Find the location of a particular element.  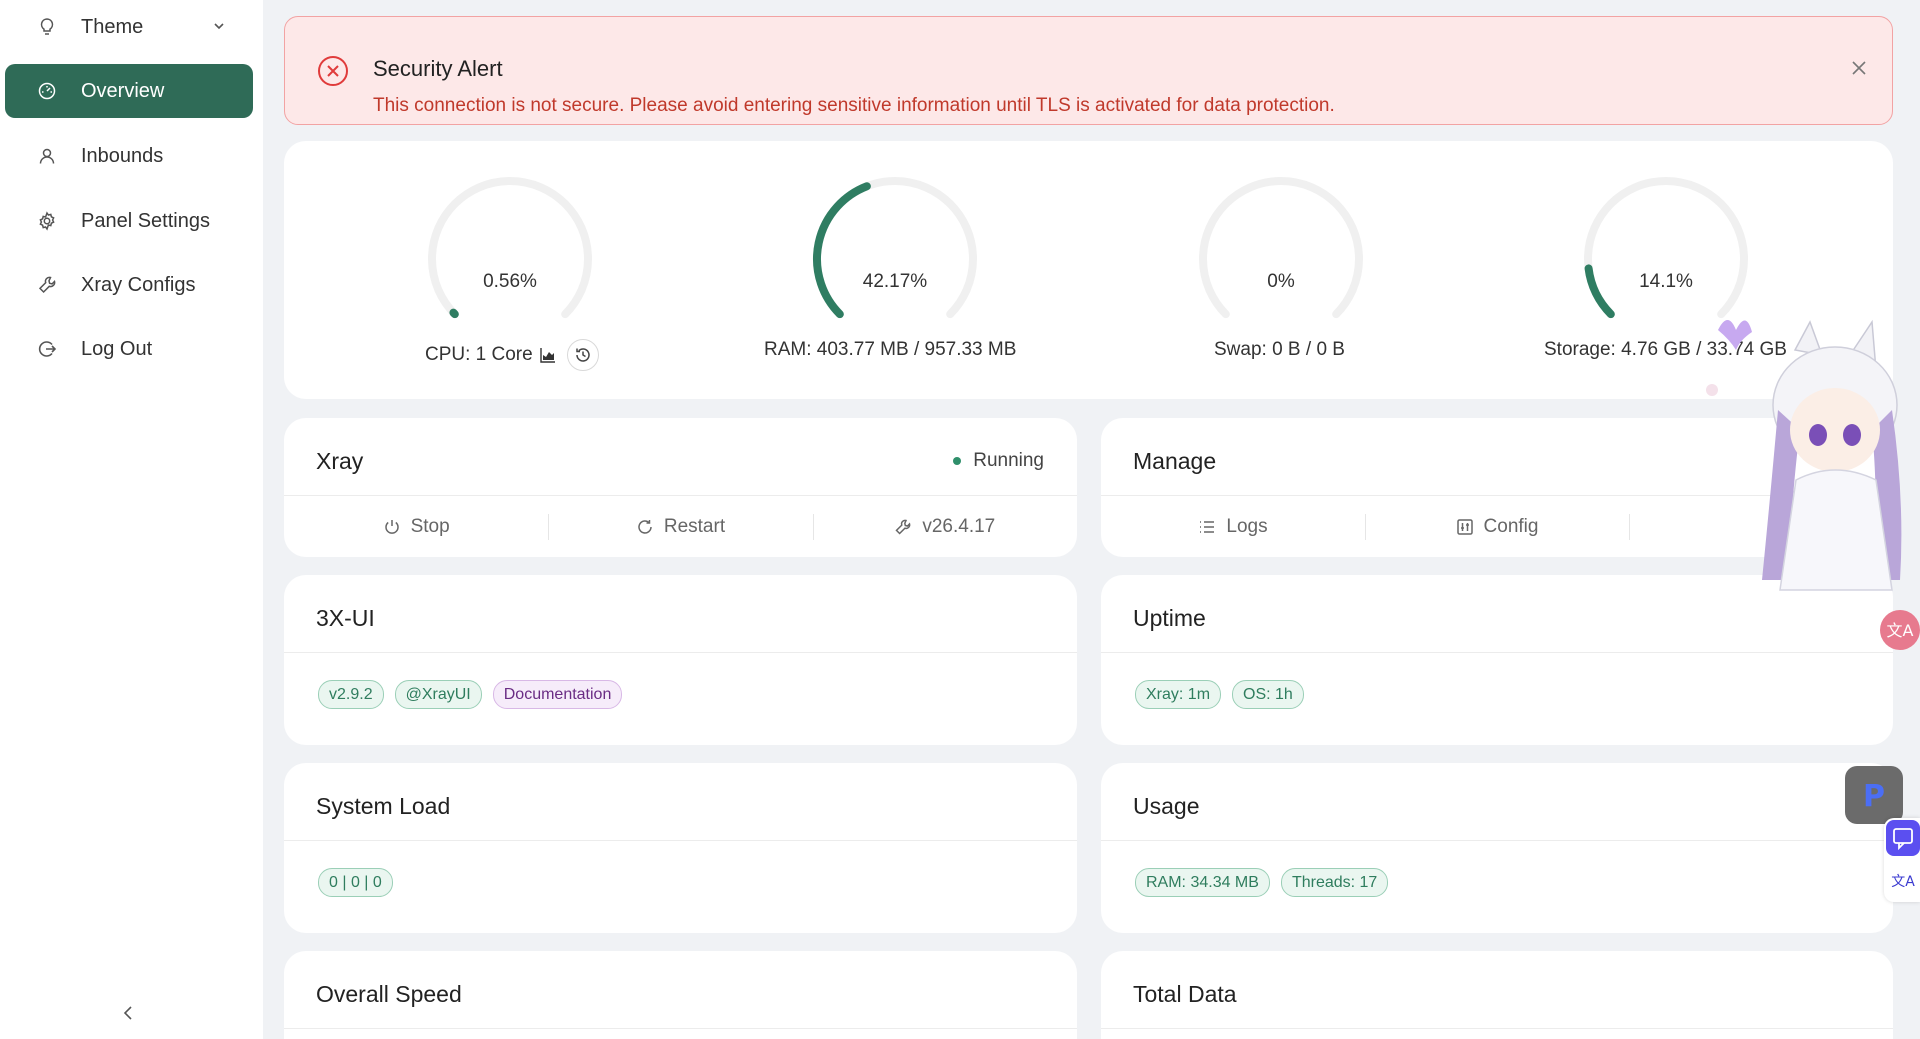

version-tag: v2.9.2 is located at coordinates (351, 694).